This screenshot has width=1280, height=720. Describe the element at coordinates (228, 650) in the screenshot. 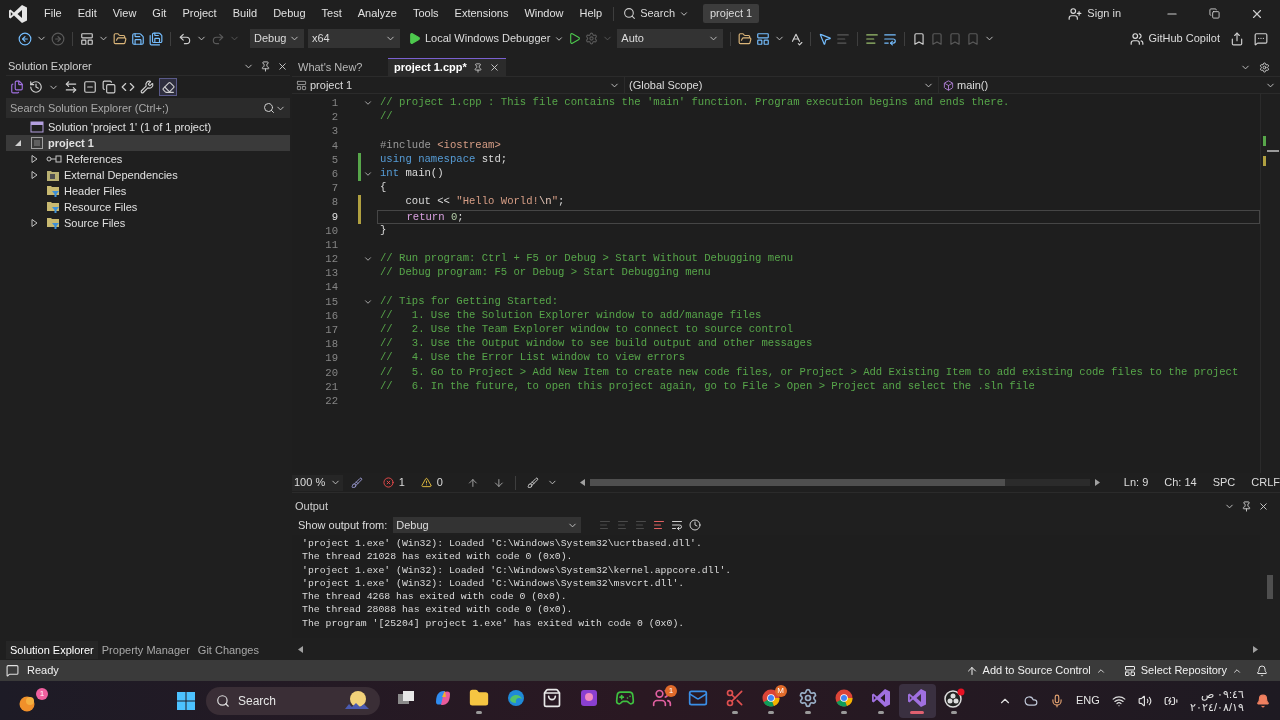

I see `panel-tab: Git Changes` at that location.